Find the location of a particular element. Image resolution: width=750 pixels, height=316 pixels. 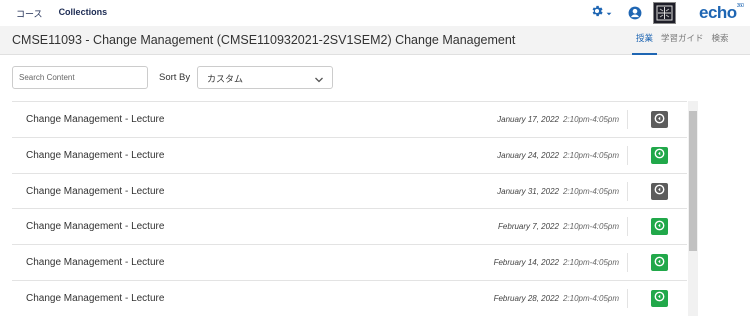

settings-menu-button is located at coordinates (604, 13).